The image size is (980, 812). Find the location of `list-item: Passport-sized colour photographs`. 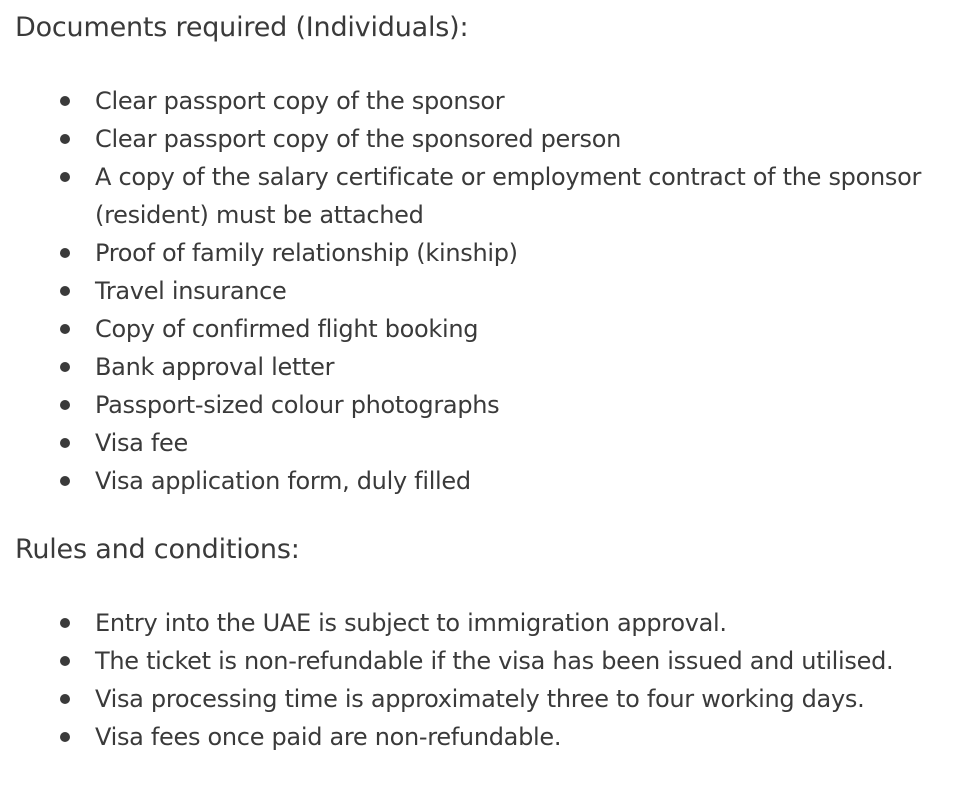

list-item: Passport-sized colour photographs is located at coordinates (490, 405).